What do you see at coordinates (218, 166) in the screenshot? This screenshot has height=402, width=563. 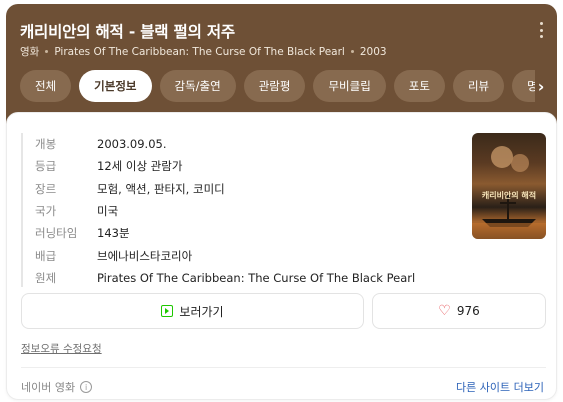 I see `info-row-rating: 등급 12세 이상 관람가` at bounding box center [218, 166].